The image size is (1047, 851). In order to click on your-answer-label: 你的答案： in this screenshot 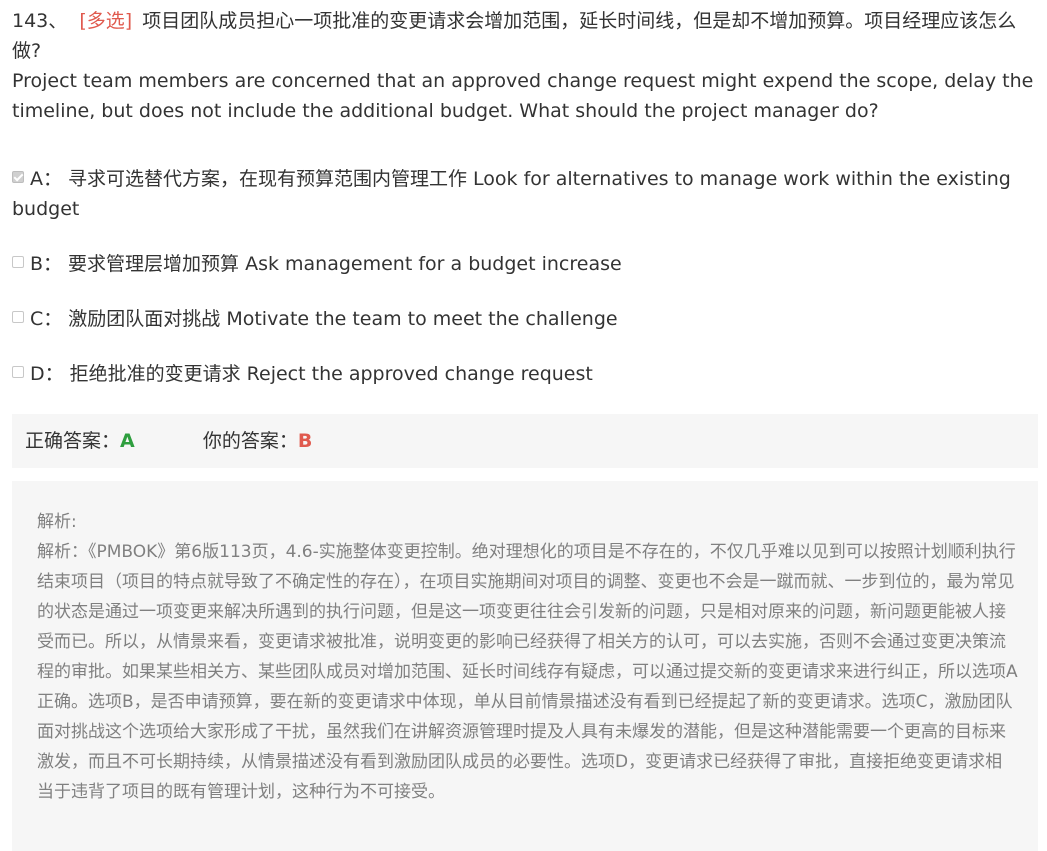, I will do `click(250, 441)`.